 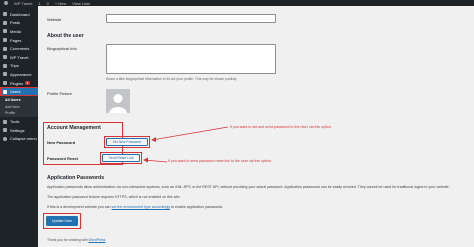 What do you see at coordinates (97, 240) in the screenshot?
I see `wordpress-link: WordPress` at bounding box center [97, 240].